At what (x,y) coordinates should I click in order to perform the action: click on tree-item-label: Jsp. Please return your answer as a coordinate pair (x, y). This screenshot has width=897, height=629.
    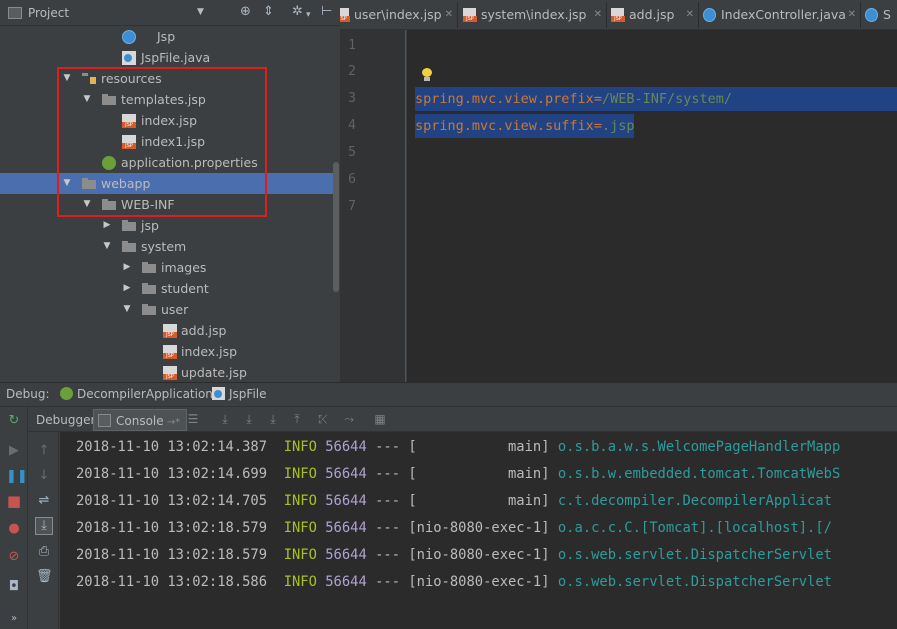
    Looking at the image, I should click on (166, 36).